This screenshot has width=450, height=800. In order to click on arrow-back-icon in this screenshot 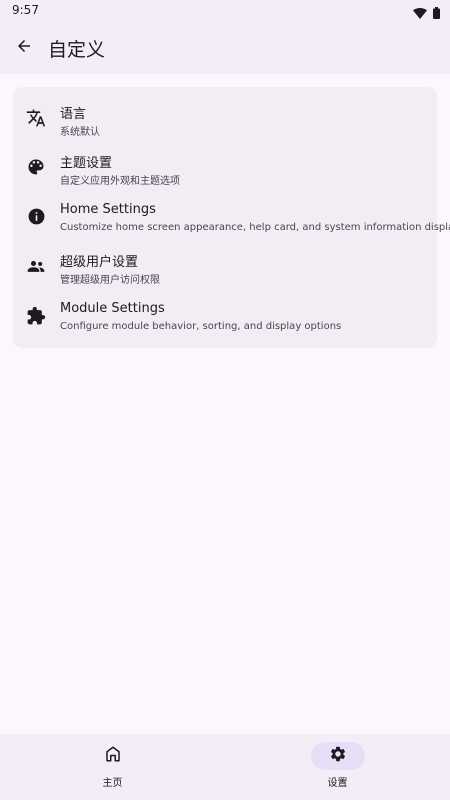, I will do `click(24, 48)`.